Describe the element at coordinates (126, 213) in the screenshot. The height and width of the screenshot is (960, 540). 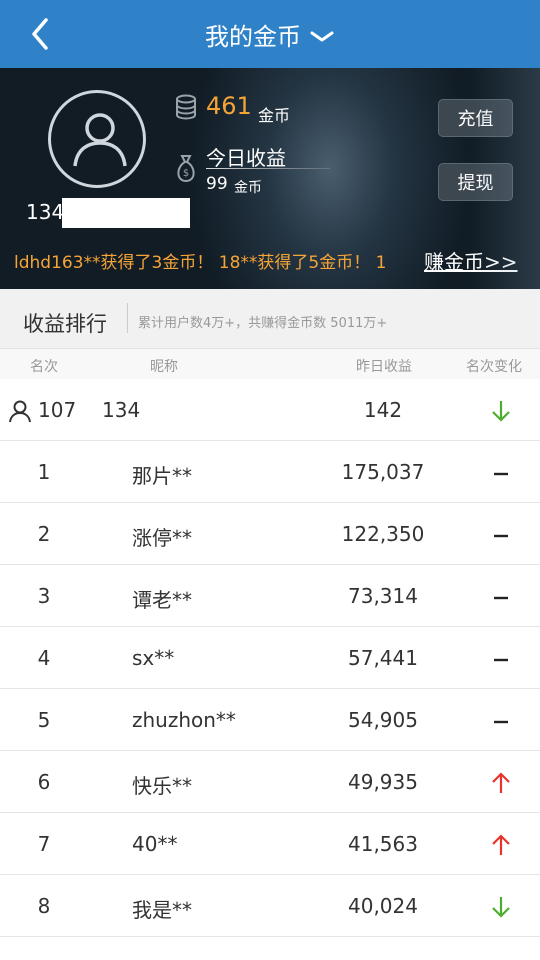
I see `redaction-mask` at that location.